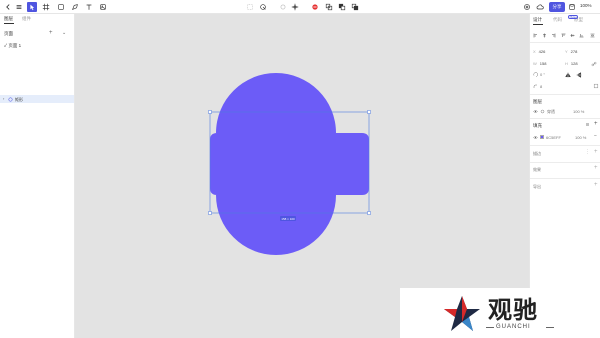 This screenshot has height=338, width=600. Describe the element at coordinates (535, 111) in the screenshot. I see `eye-icon` at that location.